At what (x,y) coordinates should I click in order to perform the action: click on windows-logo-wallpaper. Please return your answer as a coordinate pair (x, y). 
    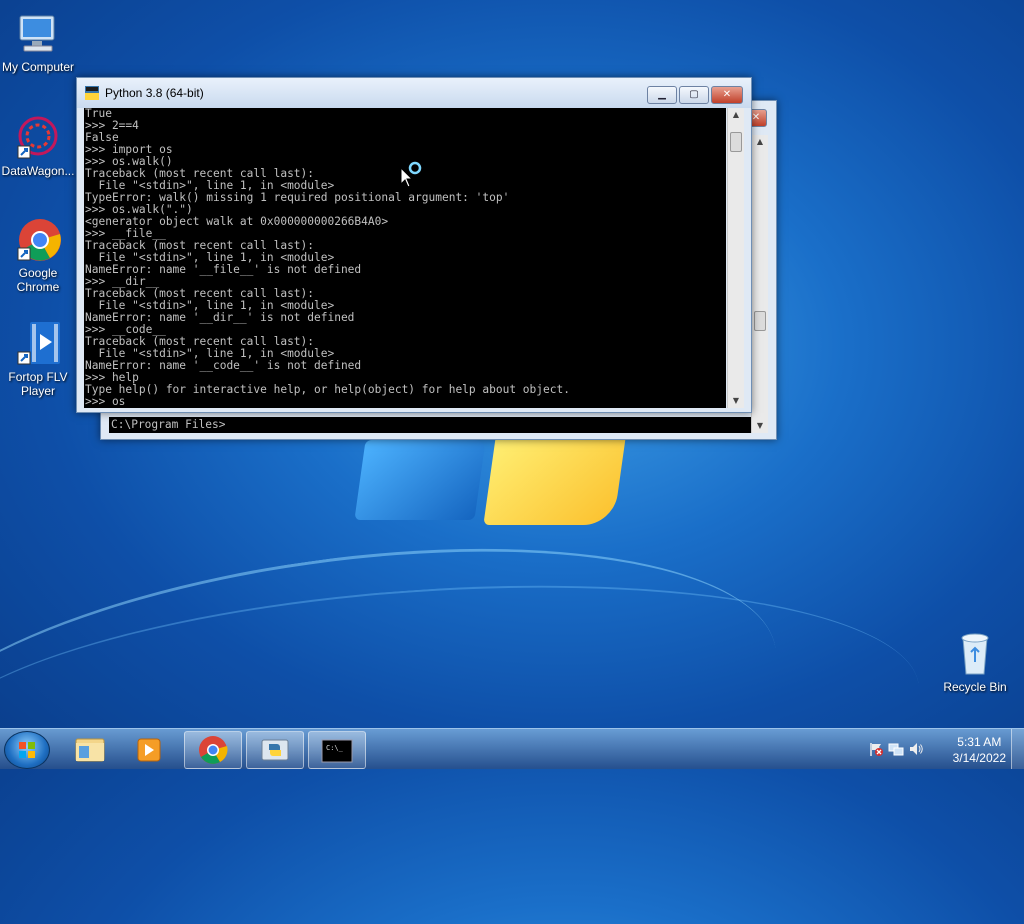
    Looking at the image, I should click on (492, 485).